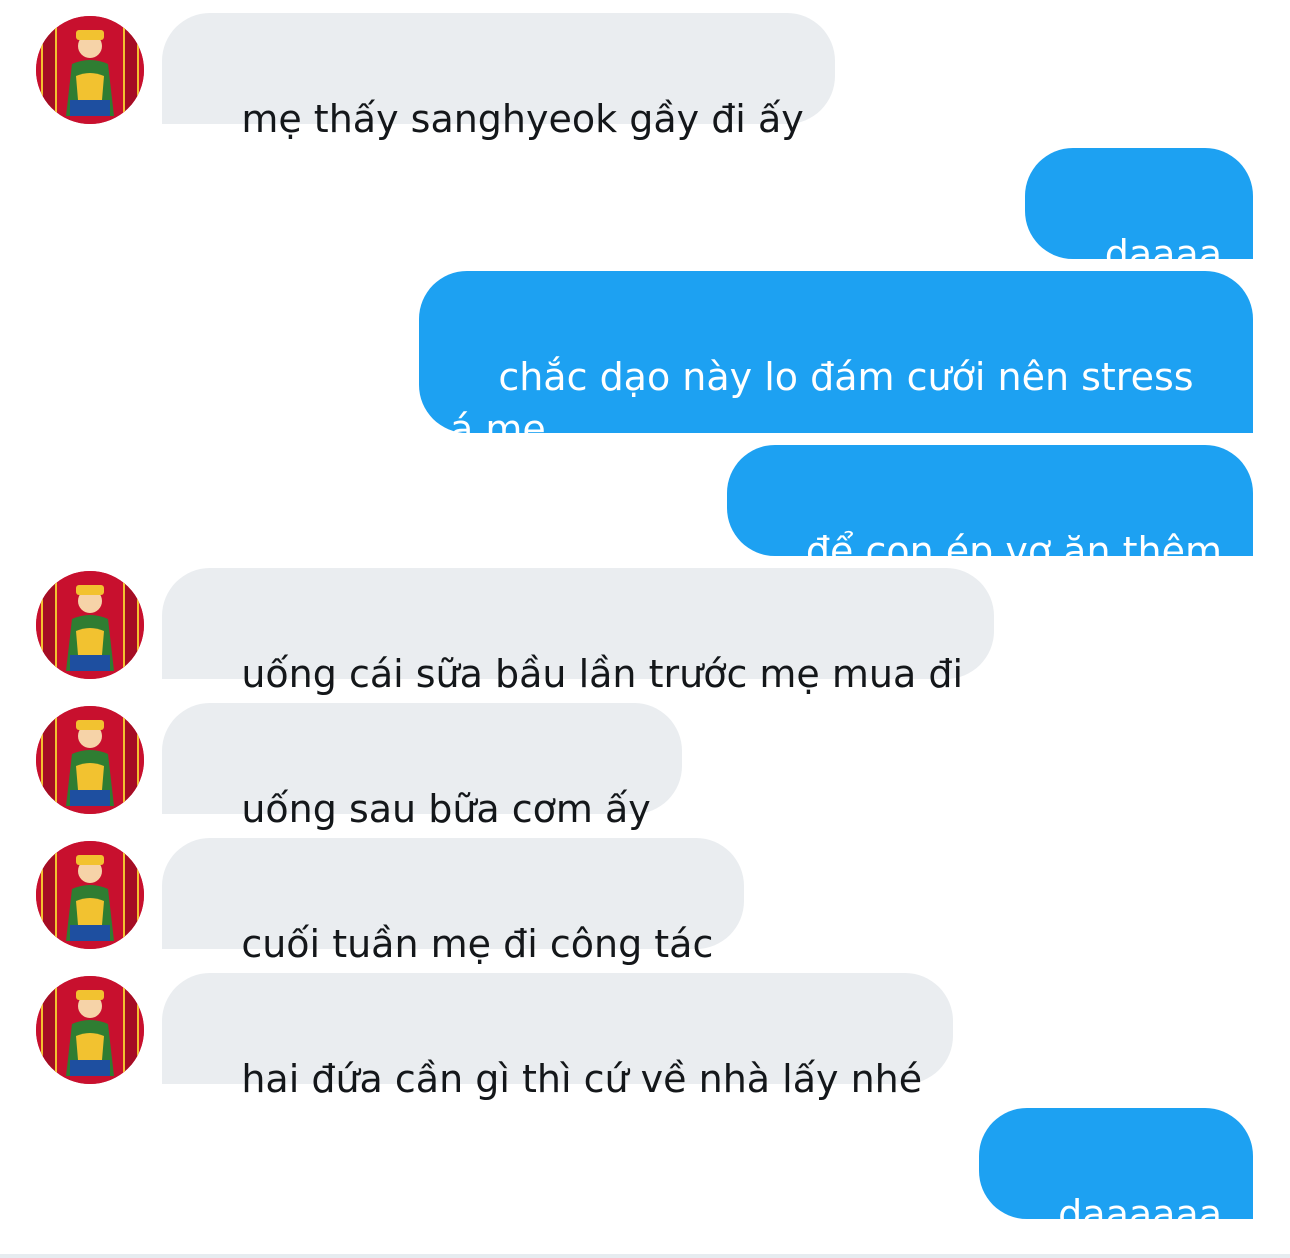  What do you see at coordinates (522, 119) in the screenshot?
I see `message-text: mẹ thấy sanghyeok gầy đi ấy` at bounding box center [522, 119].